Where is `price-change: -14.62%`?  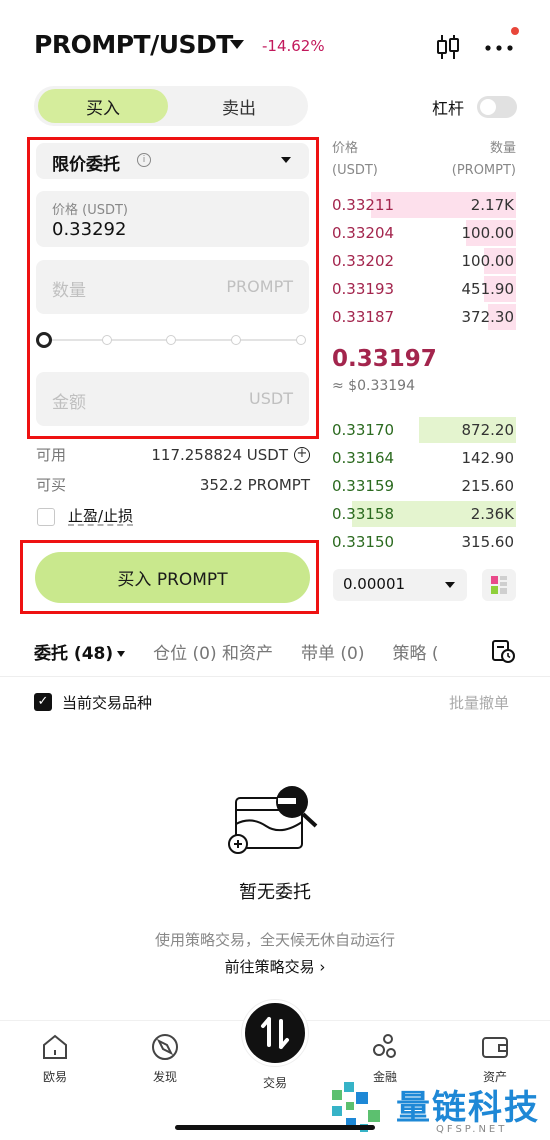
price-change: -14.62% is located at coordinates (293, 46).